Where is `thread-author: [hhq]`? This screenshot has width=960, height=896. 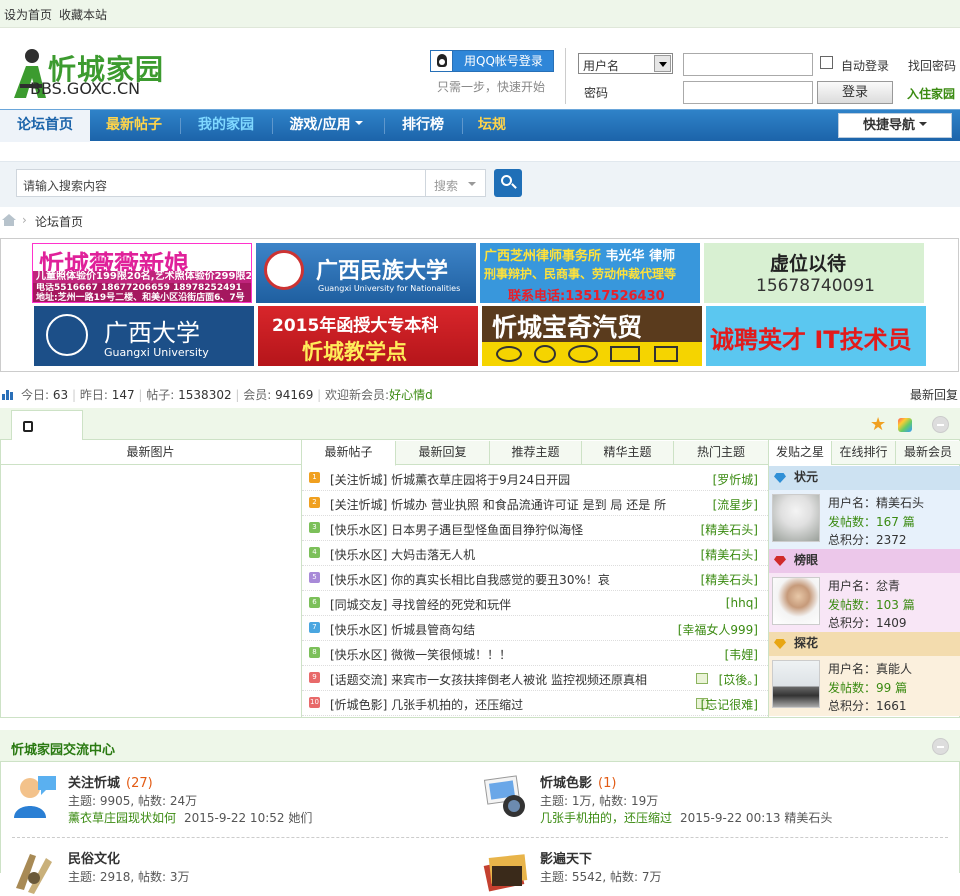 thread-author: [hhq] is located at coordinates (742, 603).